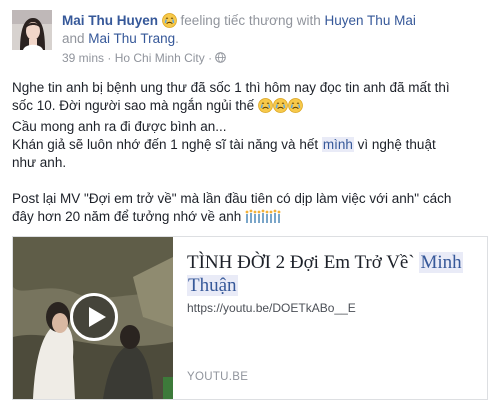 The image size is (500, 414). What do you see at coordinates (370, 20) in the screenshot?
I see `tagged-friend-link: Huyen Thu Mai` at bounding box center [370, 20].